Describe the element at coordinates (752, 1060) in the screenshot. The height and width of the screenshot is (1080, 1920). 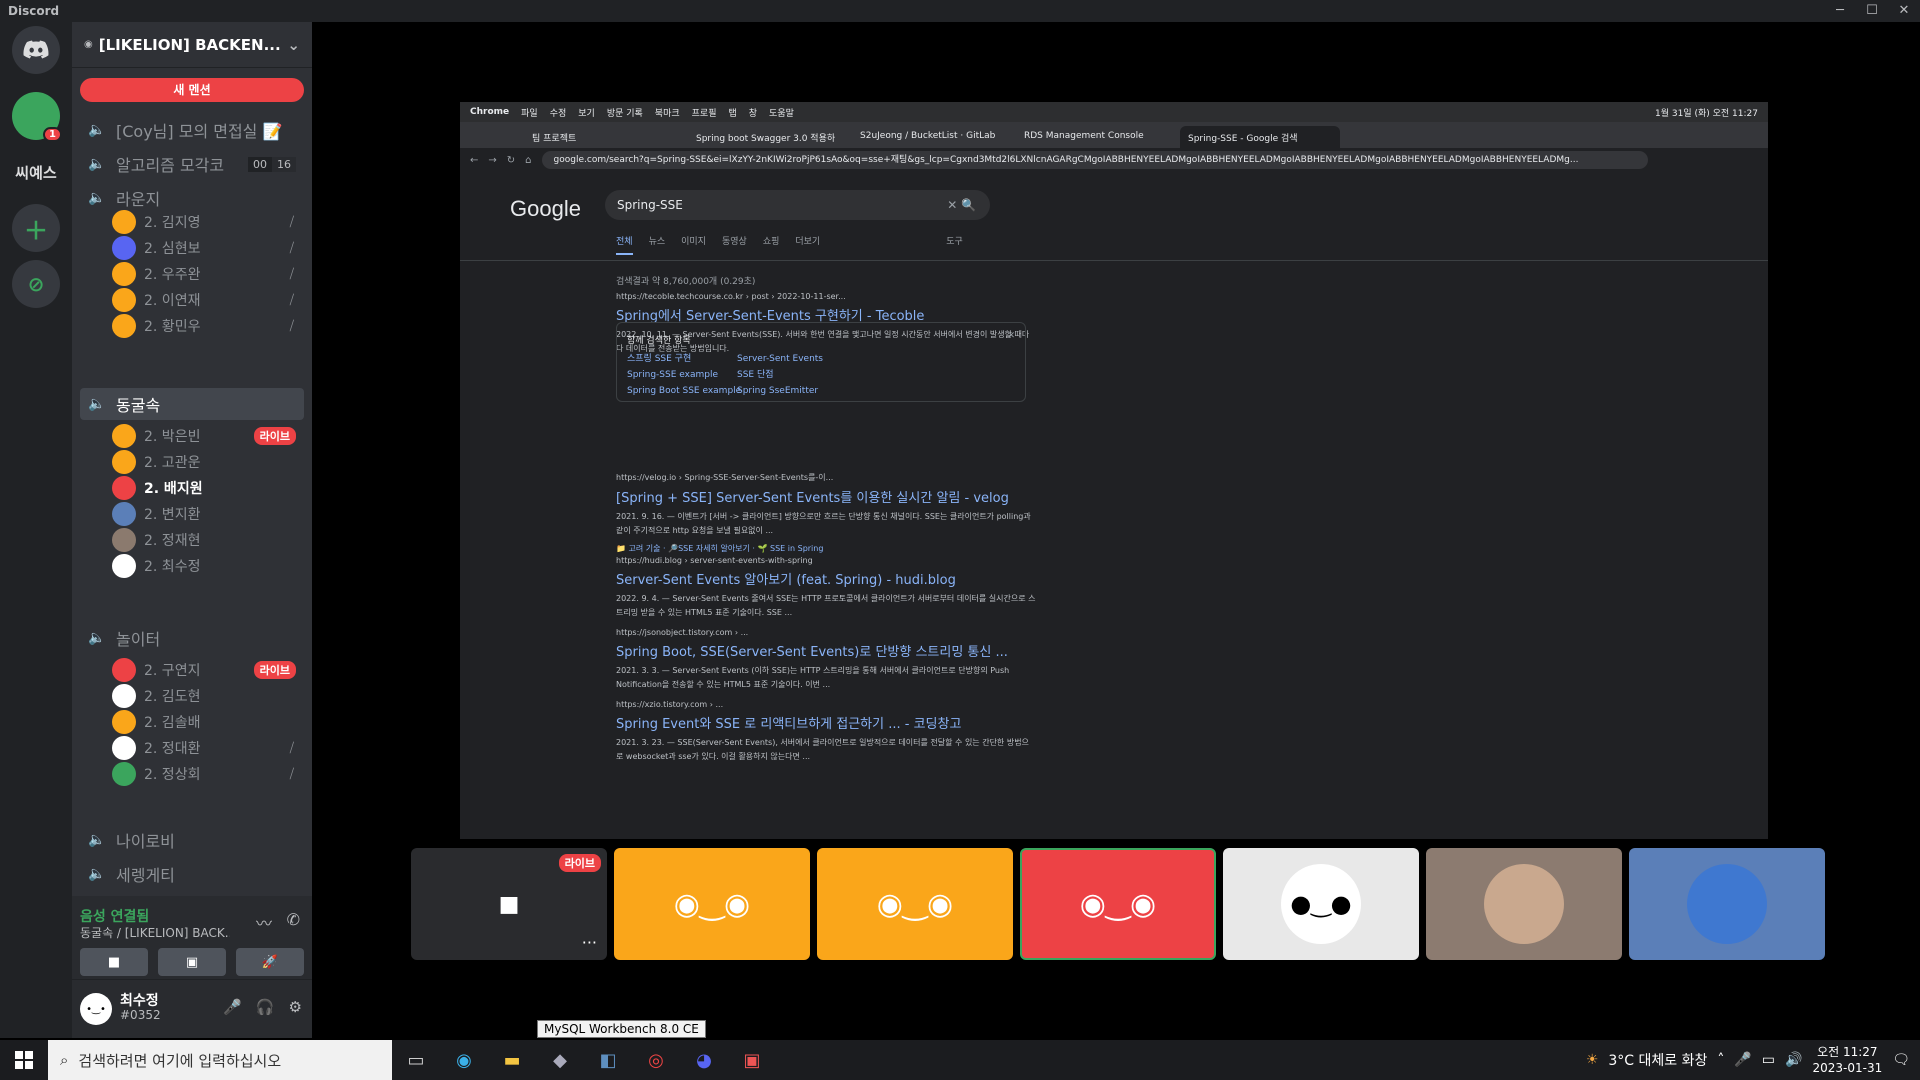
I see `intellij-icon: ▣` at that location.